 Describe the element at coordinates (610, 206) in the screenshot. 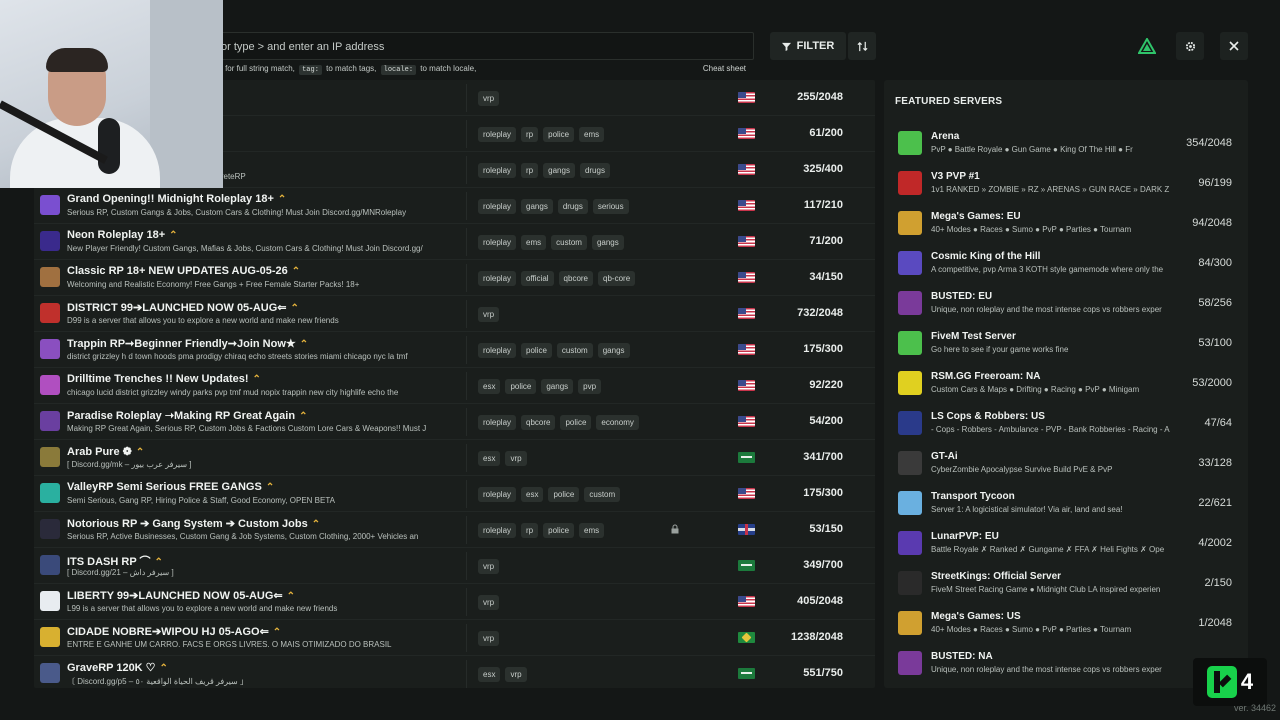

I see `server-tag: serious` at that location.